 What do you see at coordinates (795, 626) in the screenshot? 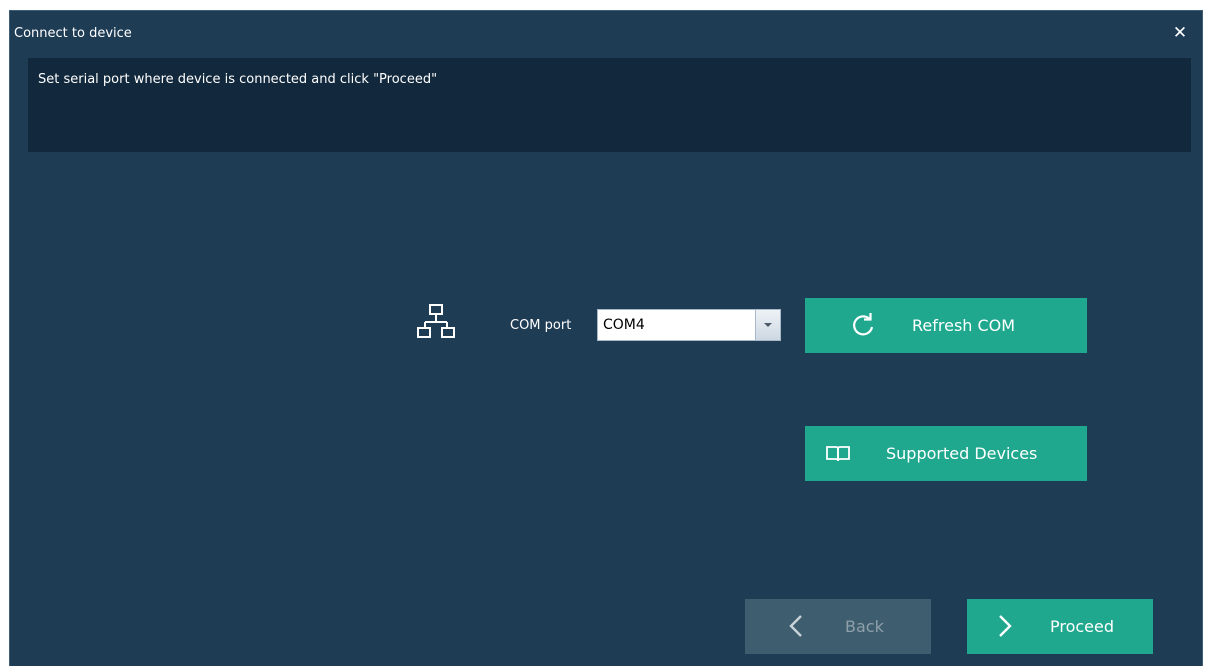
I see `chevron-left-icon` at bounding box center [795, 626].